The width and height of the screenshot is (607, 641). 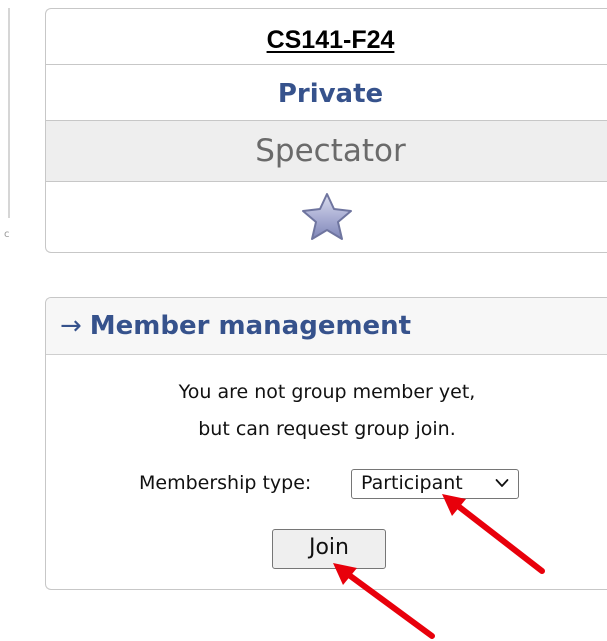 What do you see at coordinates (225, 483) in the screenshot?
I see `membership-type-label: Membership type:` at bounding box center [225, 483].